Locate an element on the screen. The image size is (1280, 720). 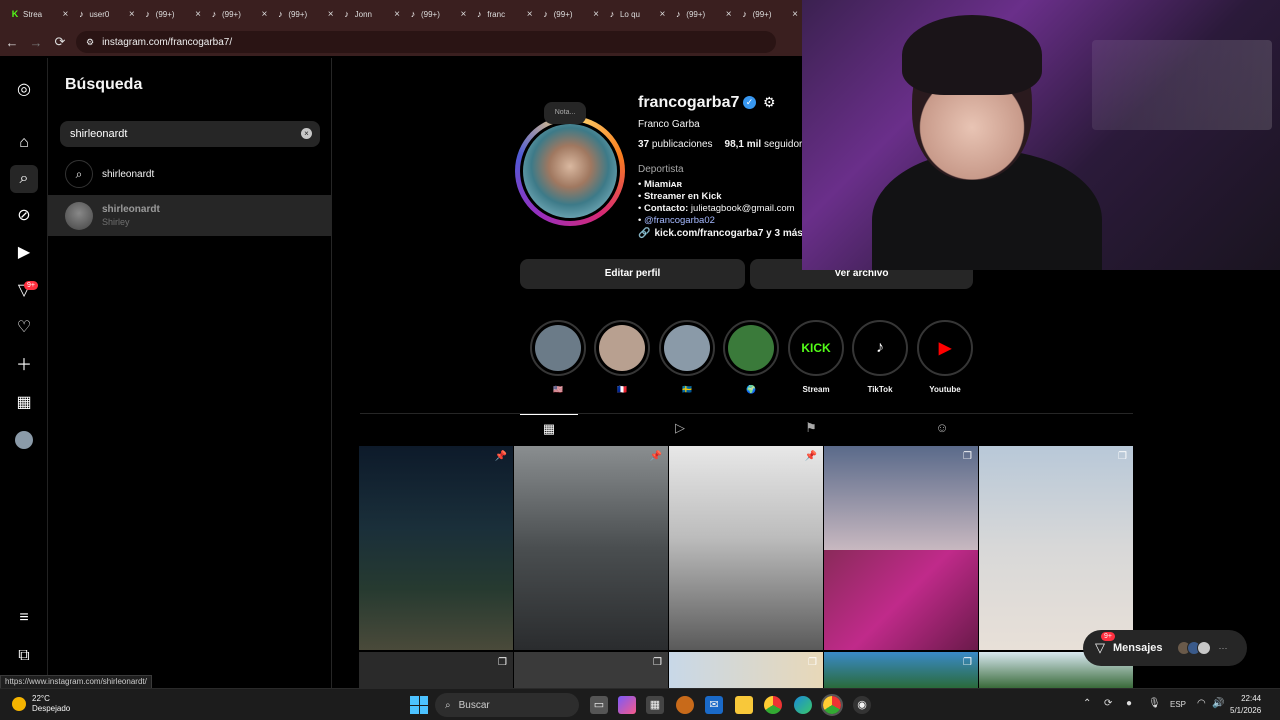
carousel-icon: ❐ is located at coordinates (1122, 456).